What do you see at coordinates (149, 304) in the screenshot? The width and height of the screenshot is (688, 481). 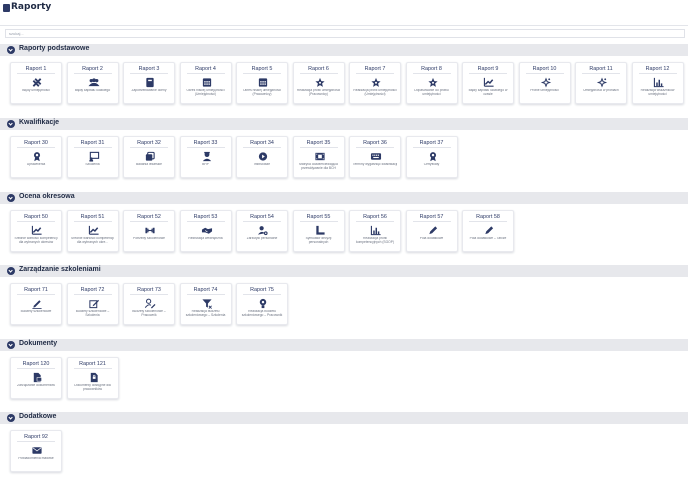 I see `report-card: Raport 73 Budżety szkoleniowe – Pracownik` at bounding box center [149, 304].